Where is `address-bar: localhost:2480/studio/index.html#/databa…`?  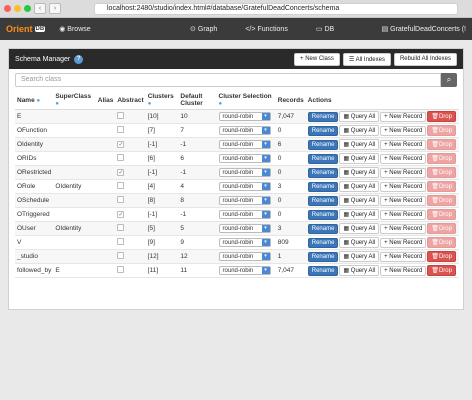
address-bar: localhost:2480/studio/index.html#/databa… is located at coordinates (276, 8).